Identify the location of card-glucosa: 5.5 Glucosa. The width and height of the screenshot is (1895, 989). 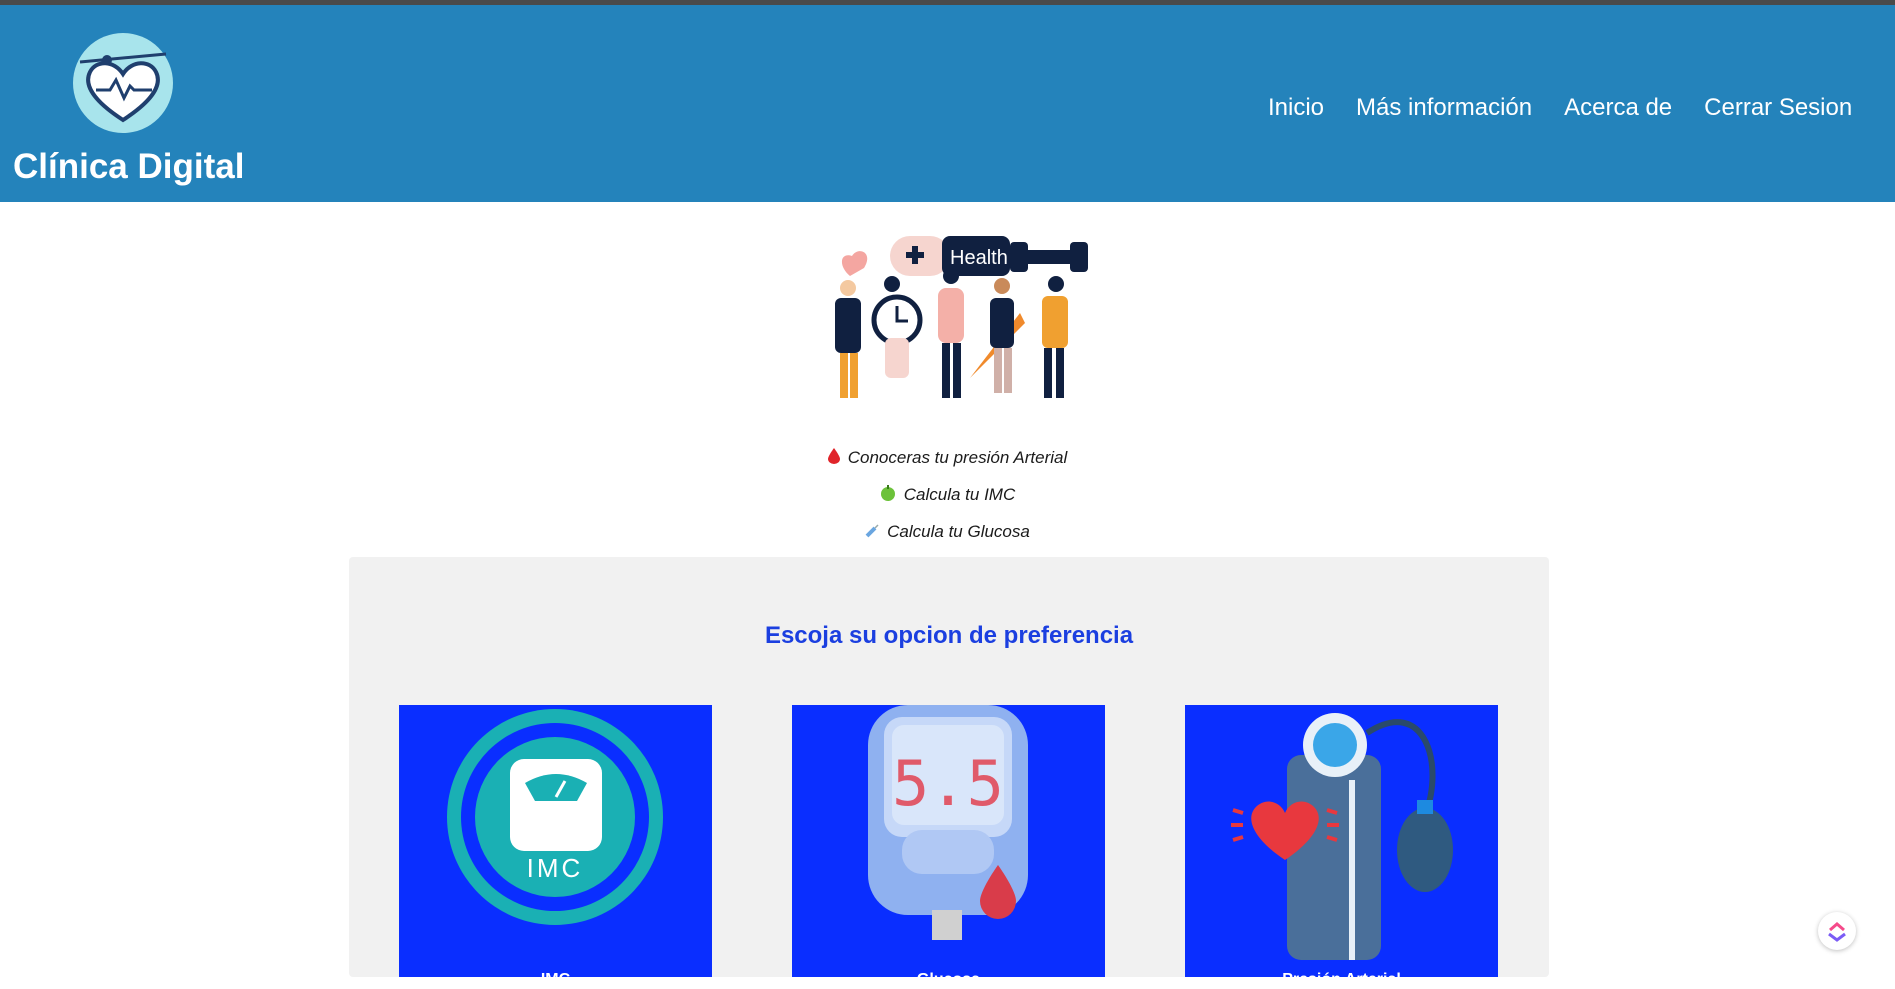
(948, 846).